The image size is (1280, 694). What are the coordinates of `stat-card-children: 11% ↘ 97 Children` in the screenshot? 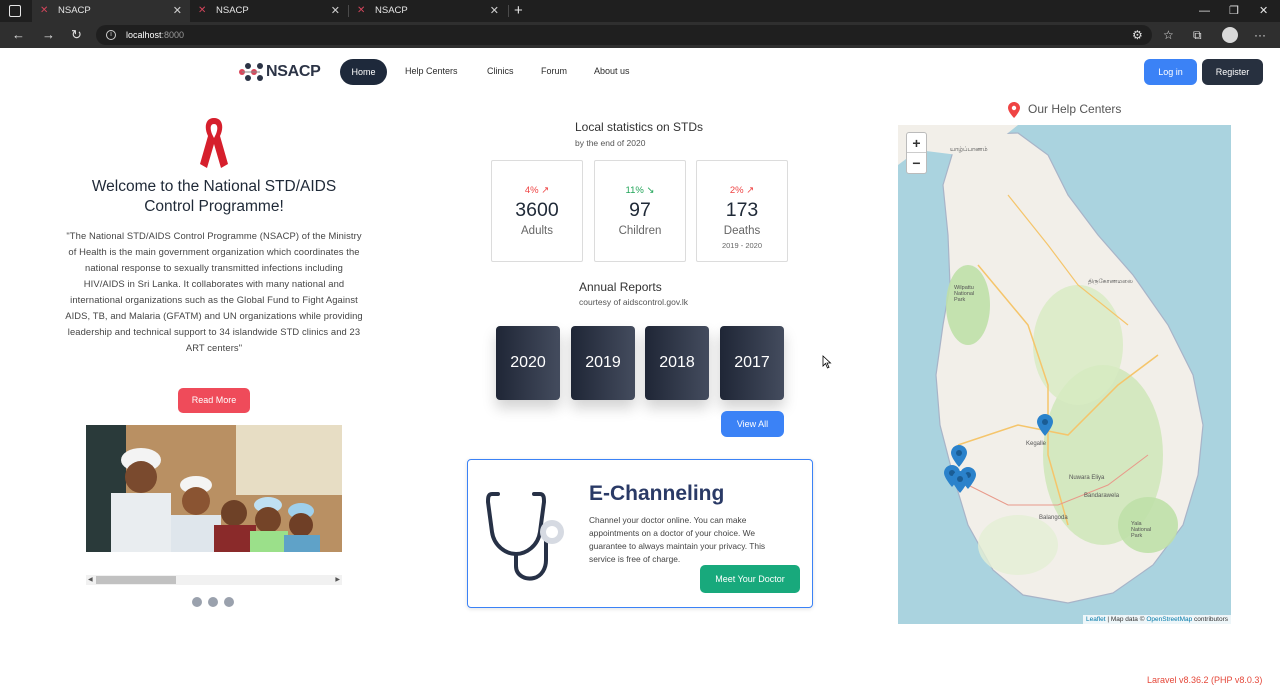 It's located at (640, 211).